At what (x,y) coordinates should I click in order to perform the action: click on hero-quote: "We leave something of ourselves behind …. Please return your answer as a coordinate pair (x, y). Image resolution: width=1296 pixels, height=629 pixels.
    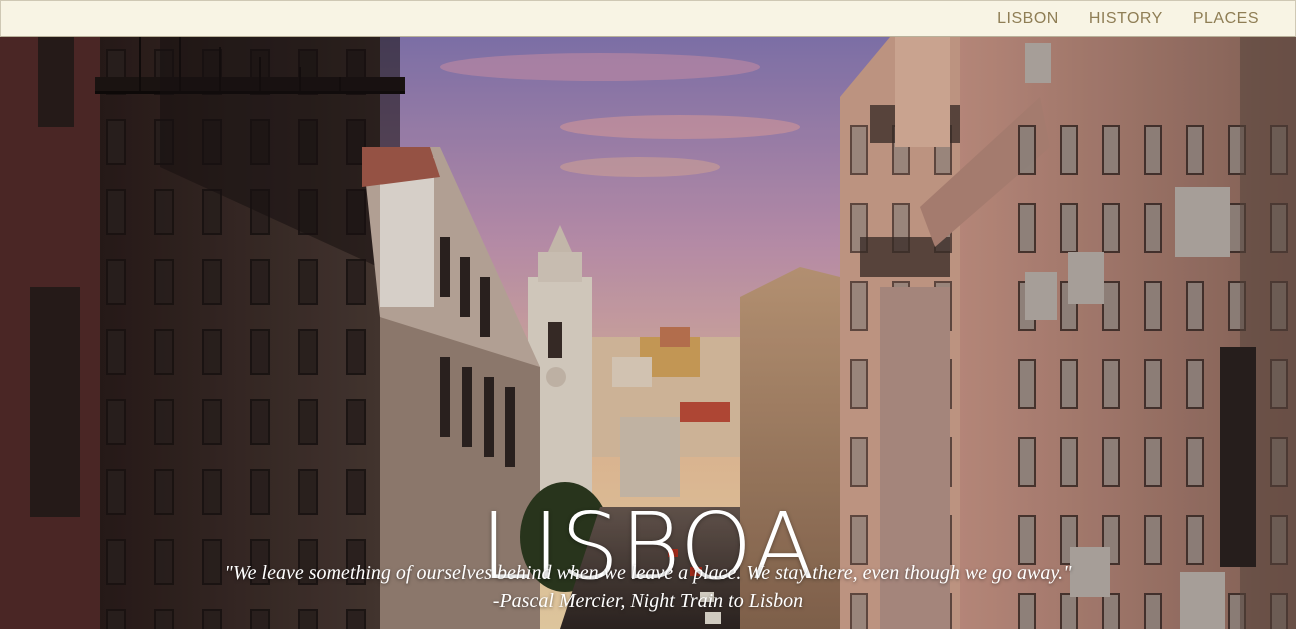
    Looking at the image, I should click on (648, 587).